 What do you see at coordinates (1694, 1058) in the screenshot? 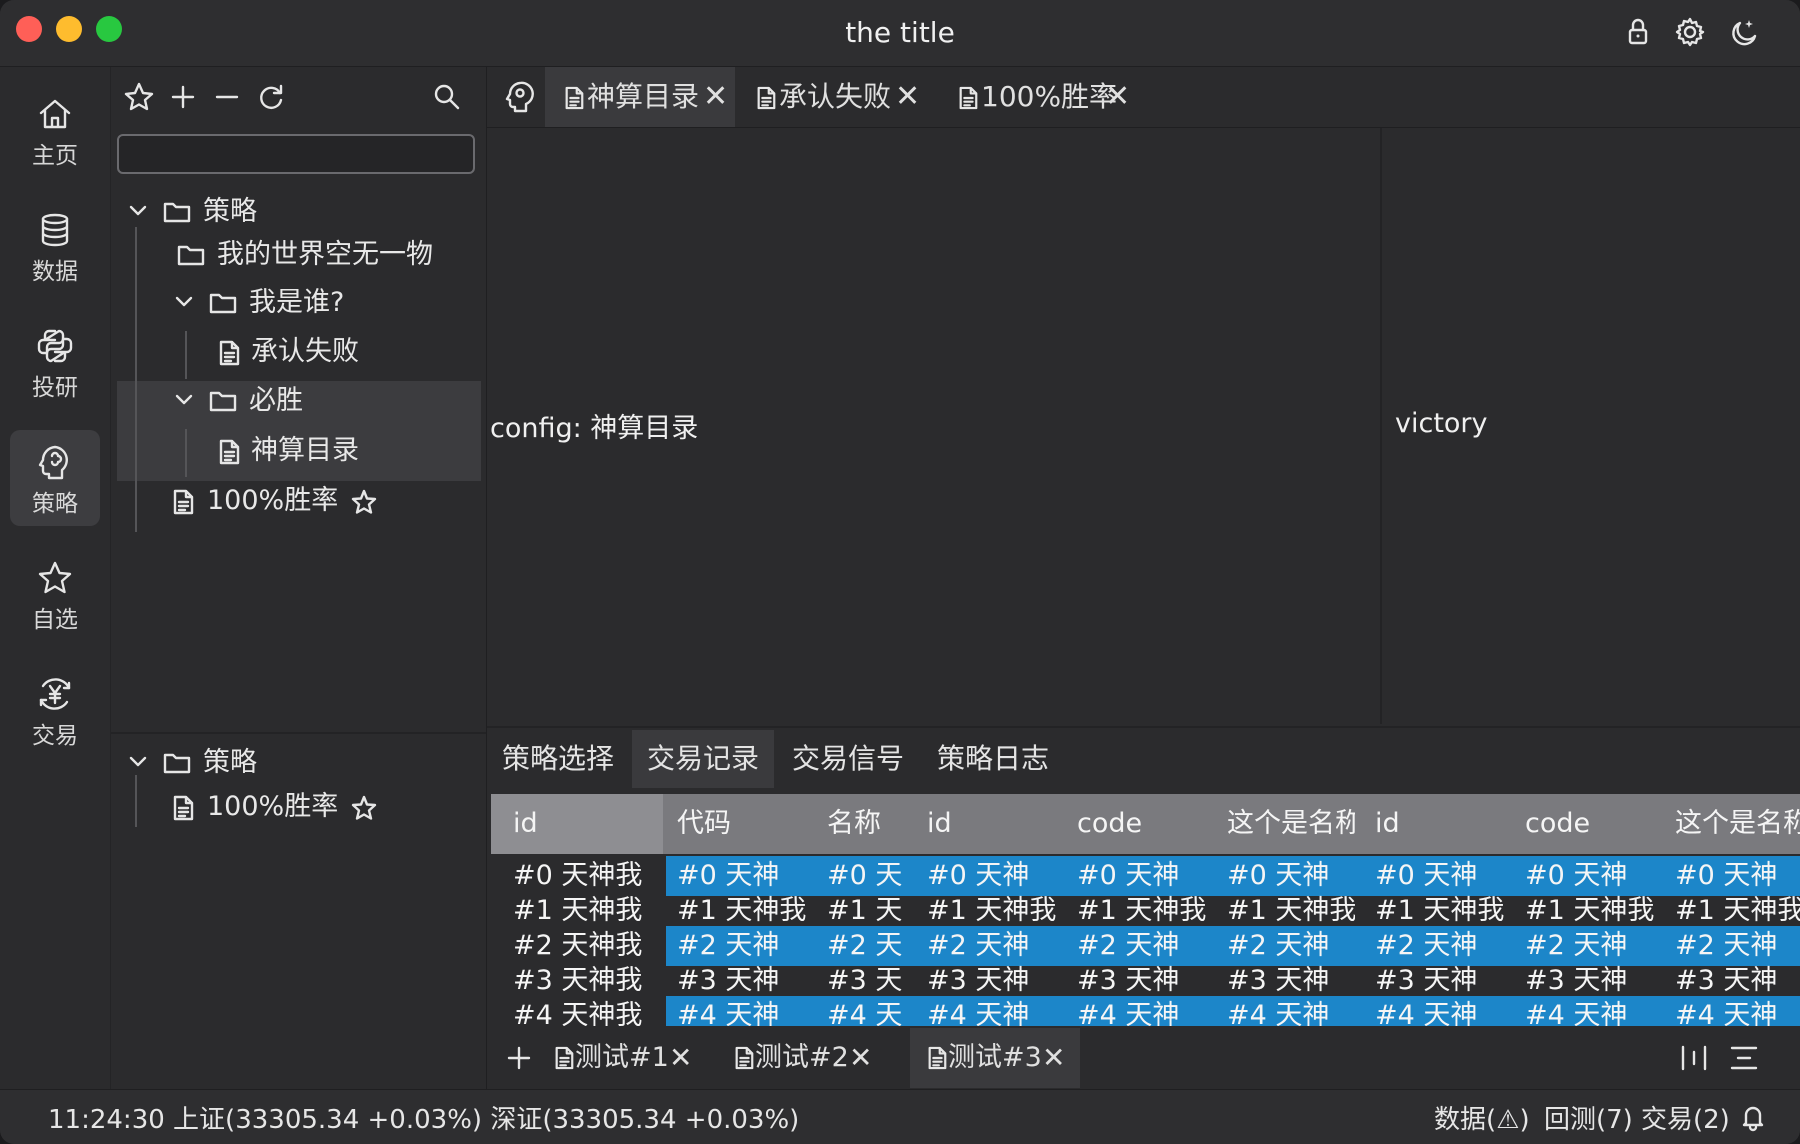
I see `split-vertical-icon` at bounding box center [1694, 1058].